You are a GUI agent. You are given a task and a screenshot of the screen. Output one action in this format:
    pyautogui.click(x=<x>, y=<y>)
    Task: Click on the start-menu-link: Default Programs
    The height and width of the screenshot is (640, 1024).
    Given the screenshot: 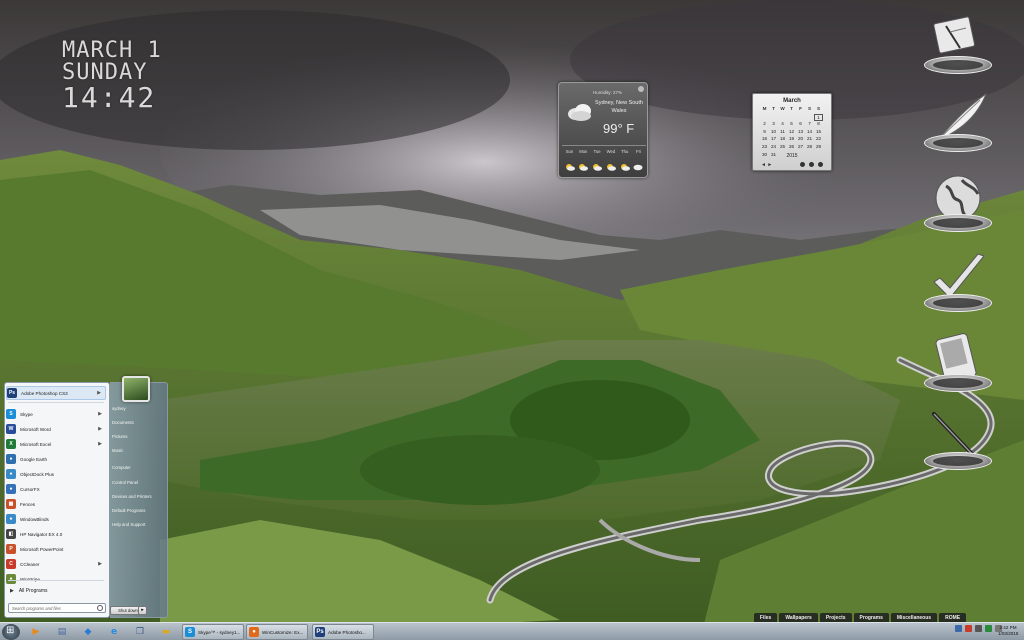 What is the action you would take?
    pyautogui.click(x=128, y=510)
    